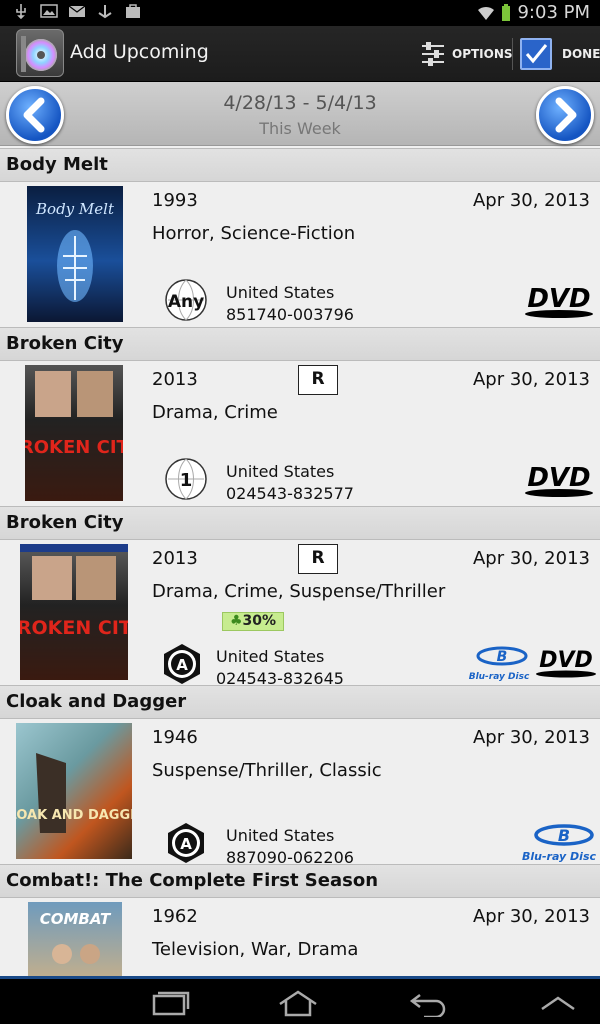  Describe the element at coordinates (428, 1003) in the screenshot. I see `back-icon` at that location.